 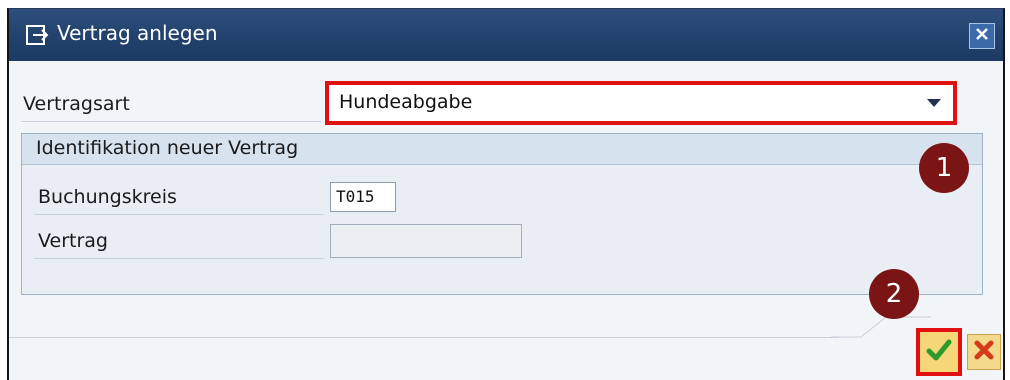 I want to click on cancel-button, so click(x=984, y=352).